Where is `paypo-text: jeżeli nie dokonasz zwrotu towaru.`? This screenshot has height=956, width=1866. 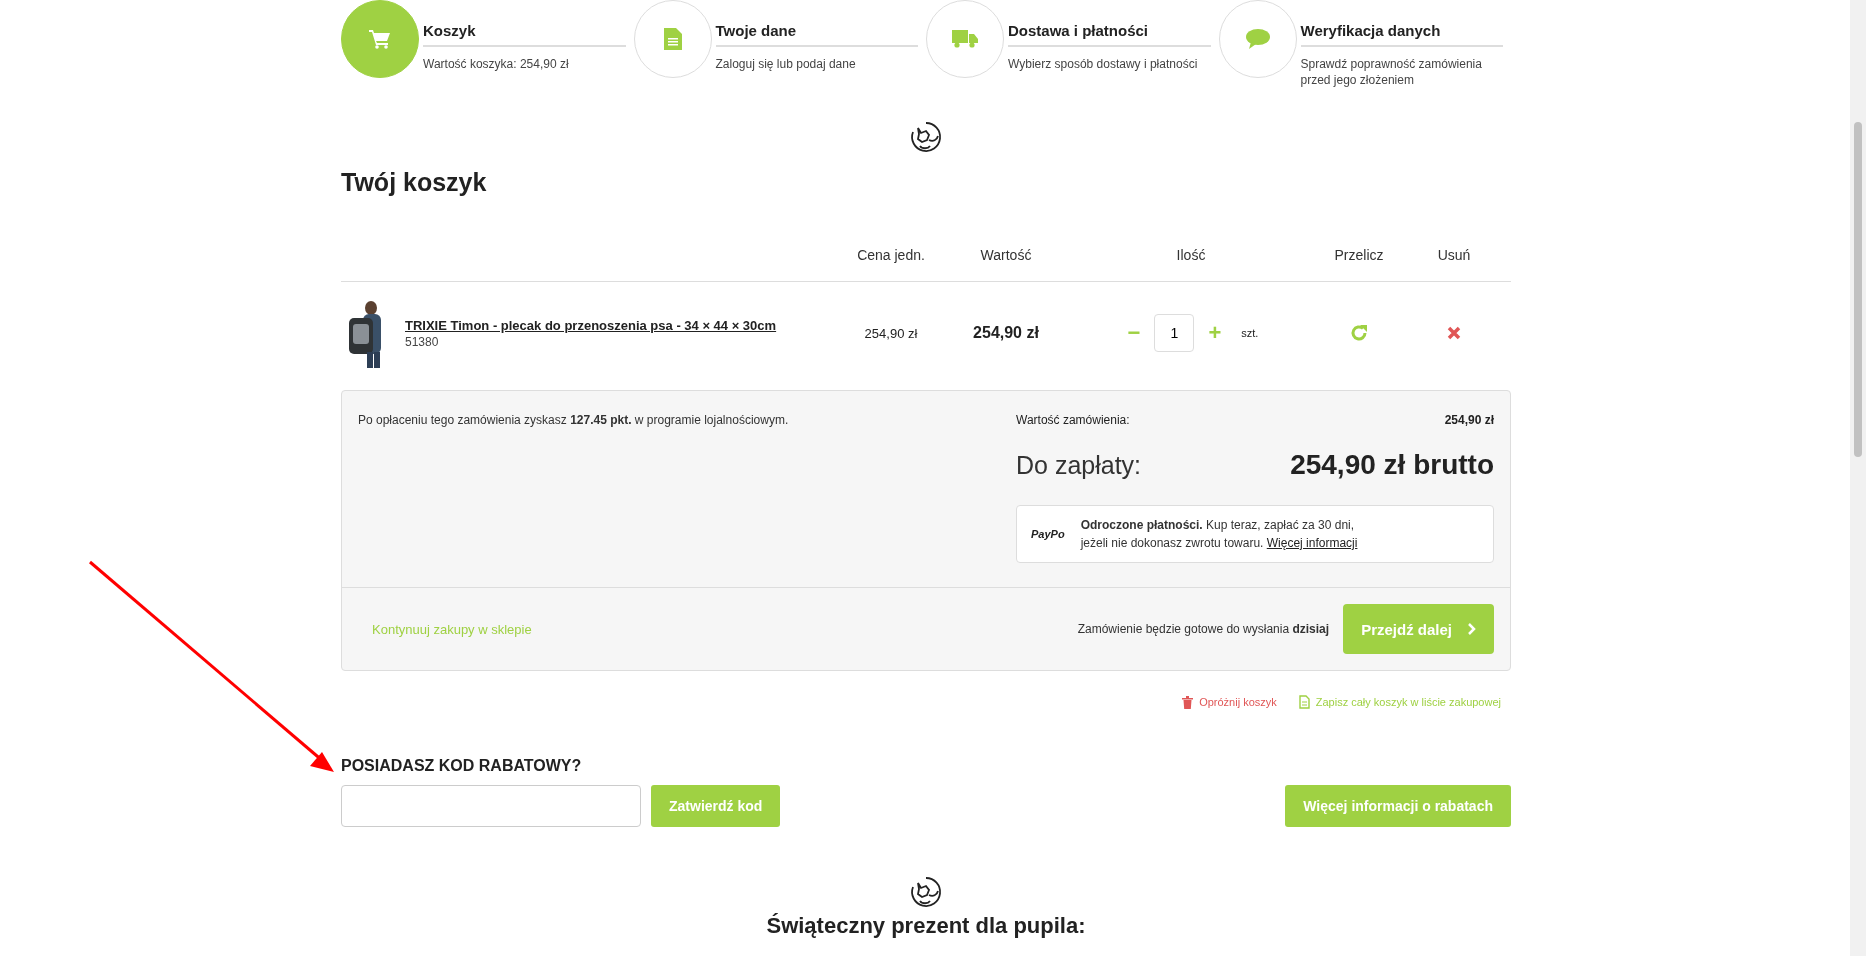
paypo-text: jeżeli nie dokonasz zwrotu towaru. is located at coordinates (1172, 543).